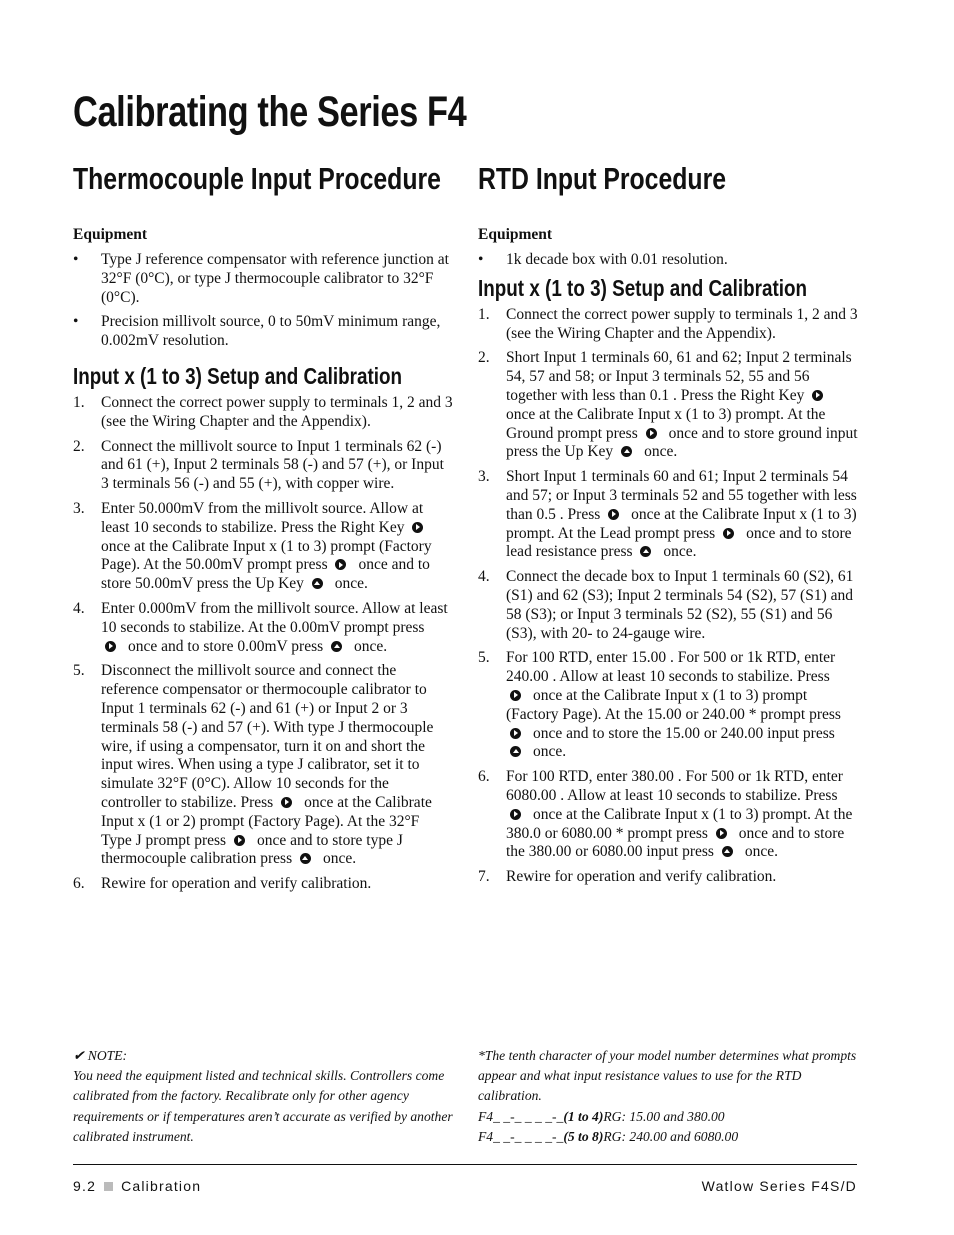 This screenshot has width=954, height=1235. I want to click on step-text: once and to store 0.00mV press, so click(228, 646).